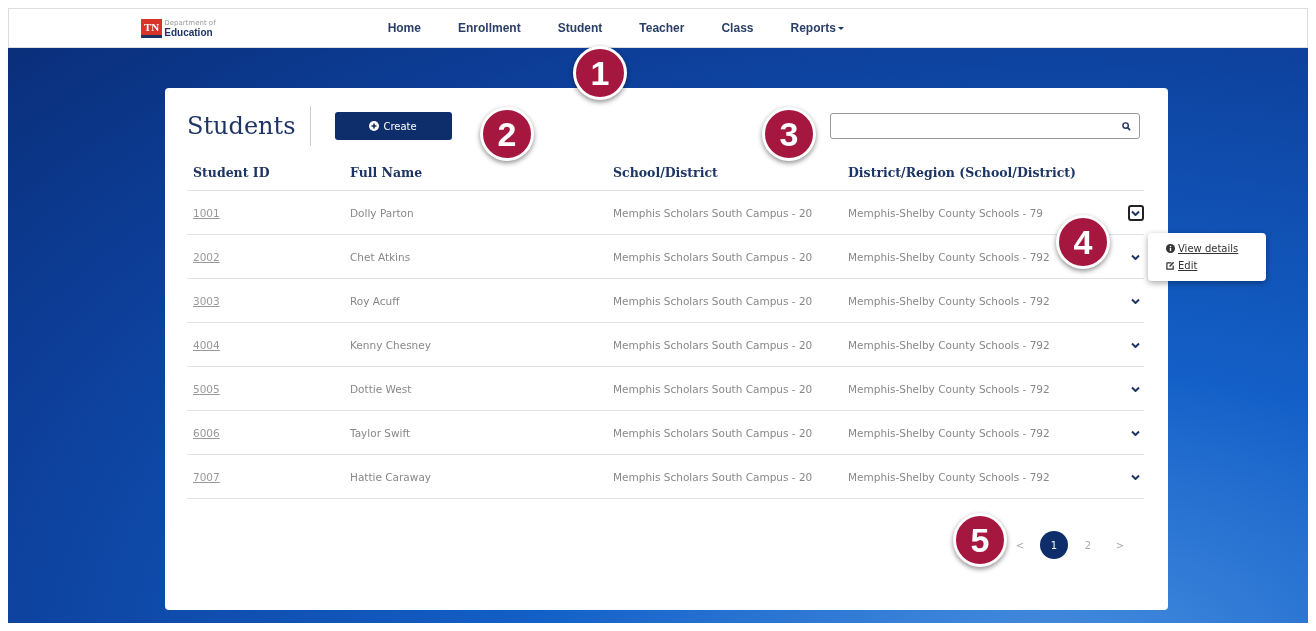 Image resolution: width=1316 pixels, height=631 pixels. Describe the element at coordinates (404, 28) in the screenshot. I see `nav-link: Home` at that location.